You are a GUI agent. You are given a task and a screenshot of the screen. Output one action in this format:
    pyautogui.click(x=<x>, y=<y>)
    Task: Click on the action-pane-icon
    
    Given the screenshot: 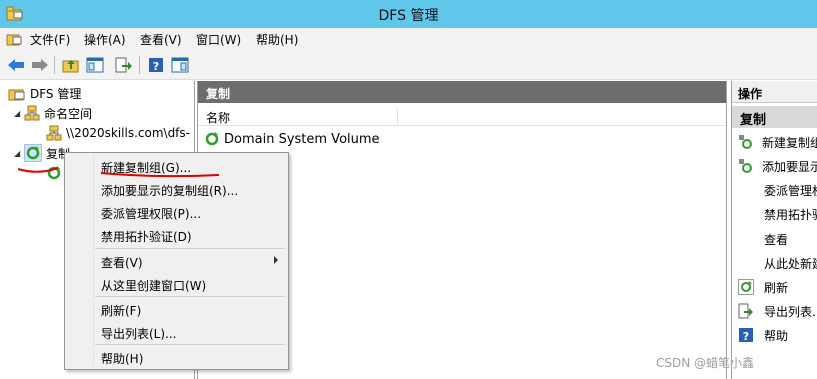 What is the action you would take?
    pyautogui.click(x=180, y=65)
    